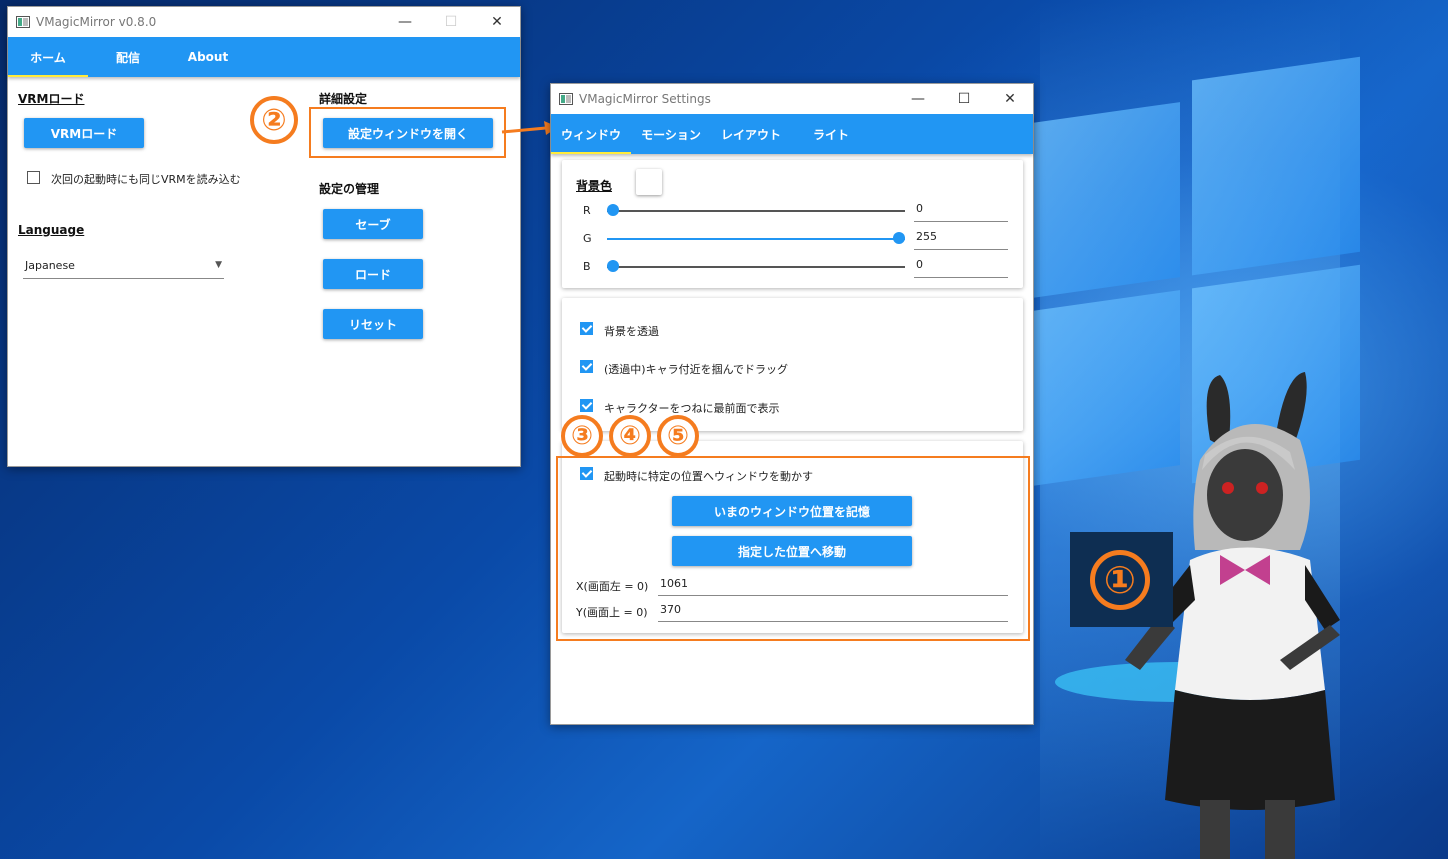 This screenshot has height=859, width=1448. Describe the element at coordinates (678, 436) in the screenshot. I see `annotation-5: ⑤` at that location.